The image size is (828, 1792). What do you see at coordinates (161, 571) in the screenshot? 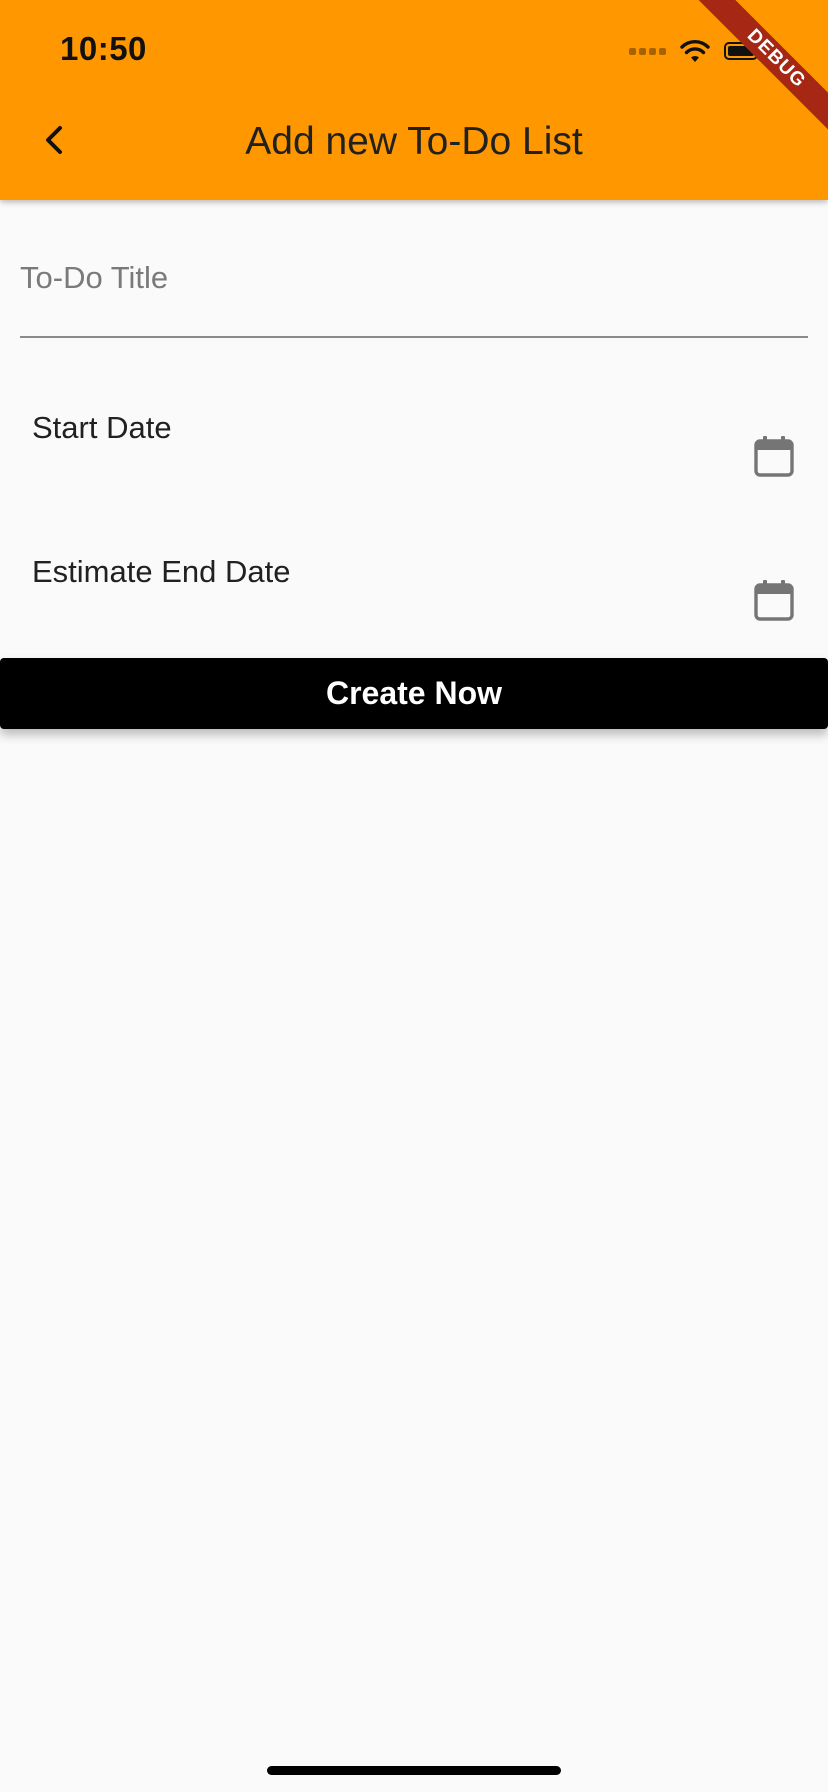
I see `end-date-label: Estimate End Date` at bounding box center [161, 571].